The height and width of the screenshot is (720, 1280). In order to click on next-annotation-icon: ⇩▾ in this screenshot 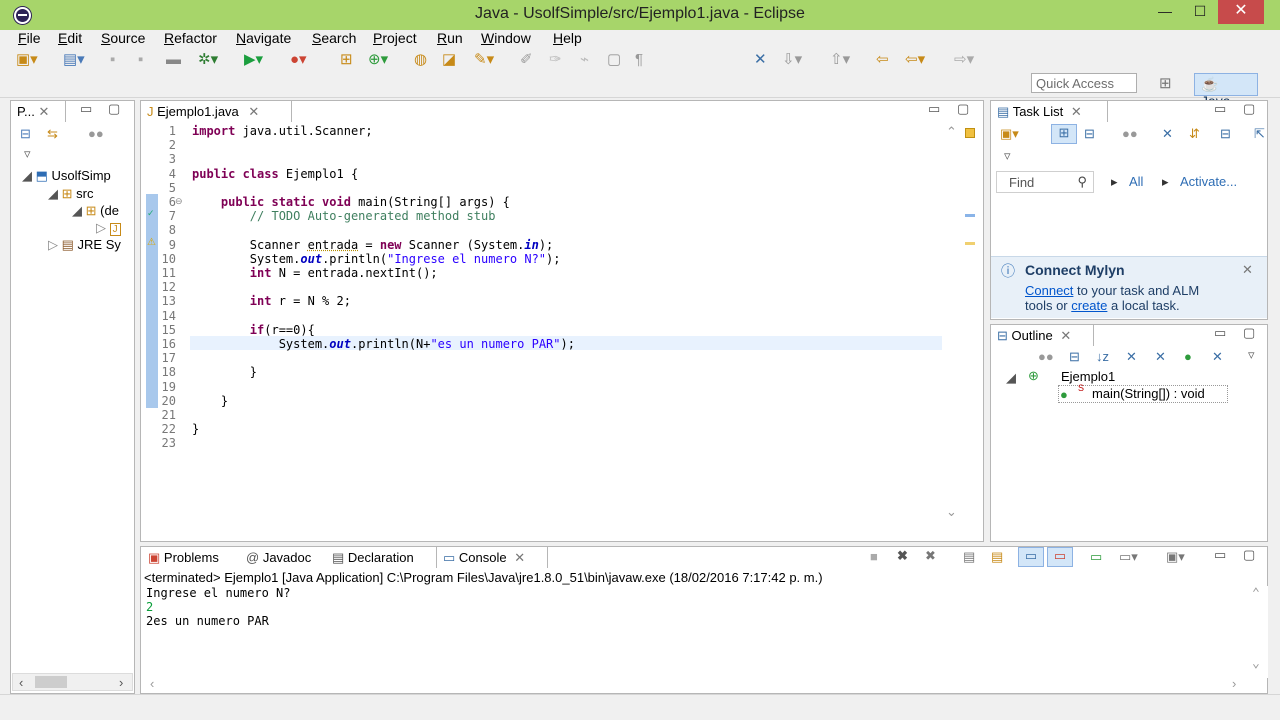, I will do `click(792, 60)`.